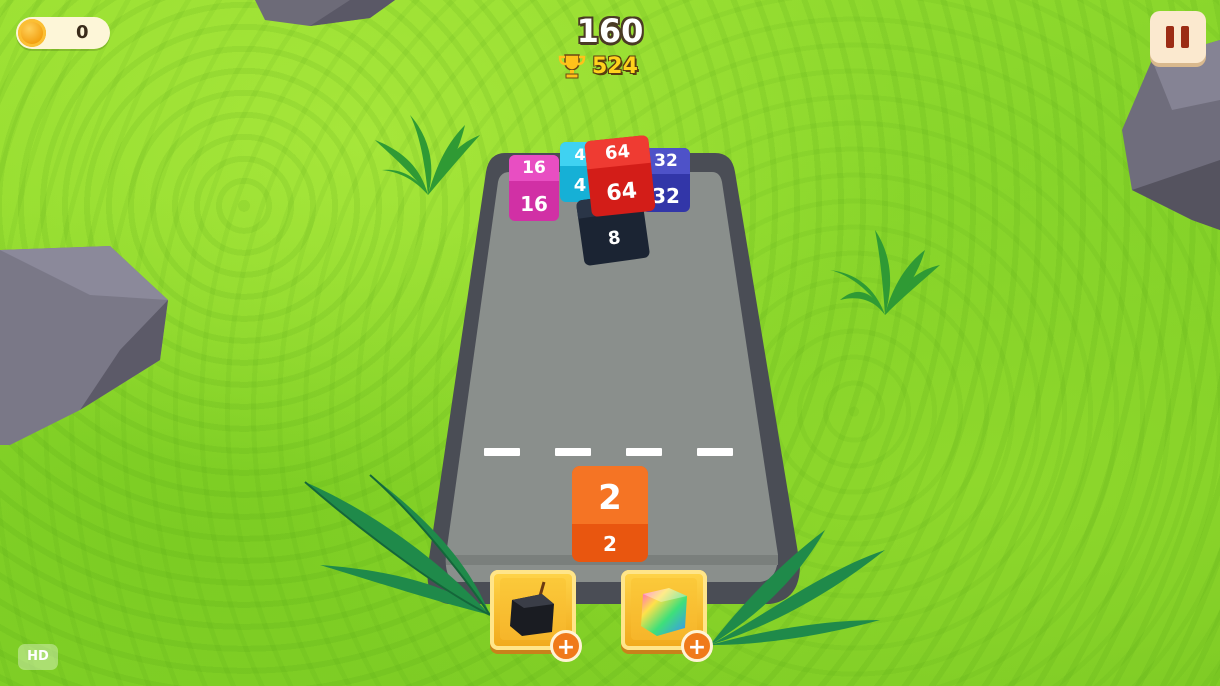 The image size is (1220, 686). What do you see at coordinates (1178, 37) in the screenshot?
I see `pause-button` at bounding box center [1178, 37].